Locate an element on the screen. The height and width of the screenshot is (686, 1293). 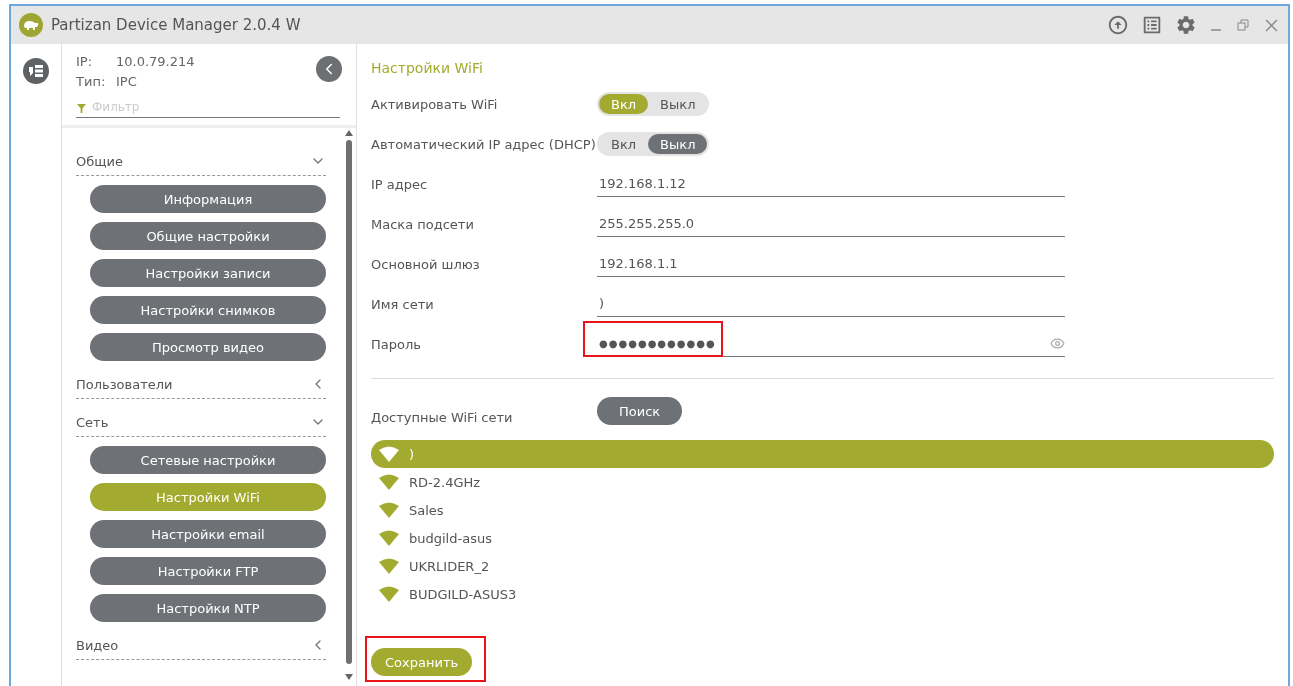
menu-item: Настройки NTP is located at coordinates (208, 608).